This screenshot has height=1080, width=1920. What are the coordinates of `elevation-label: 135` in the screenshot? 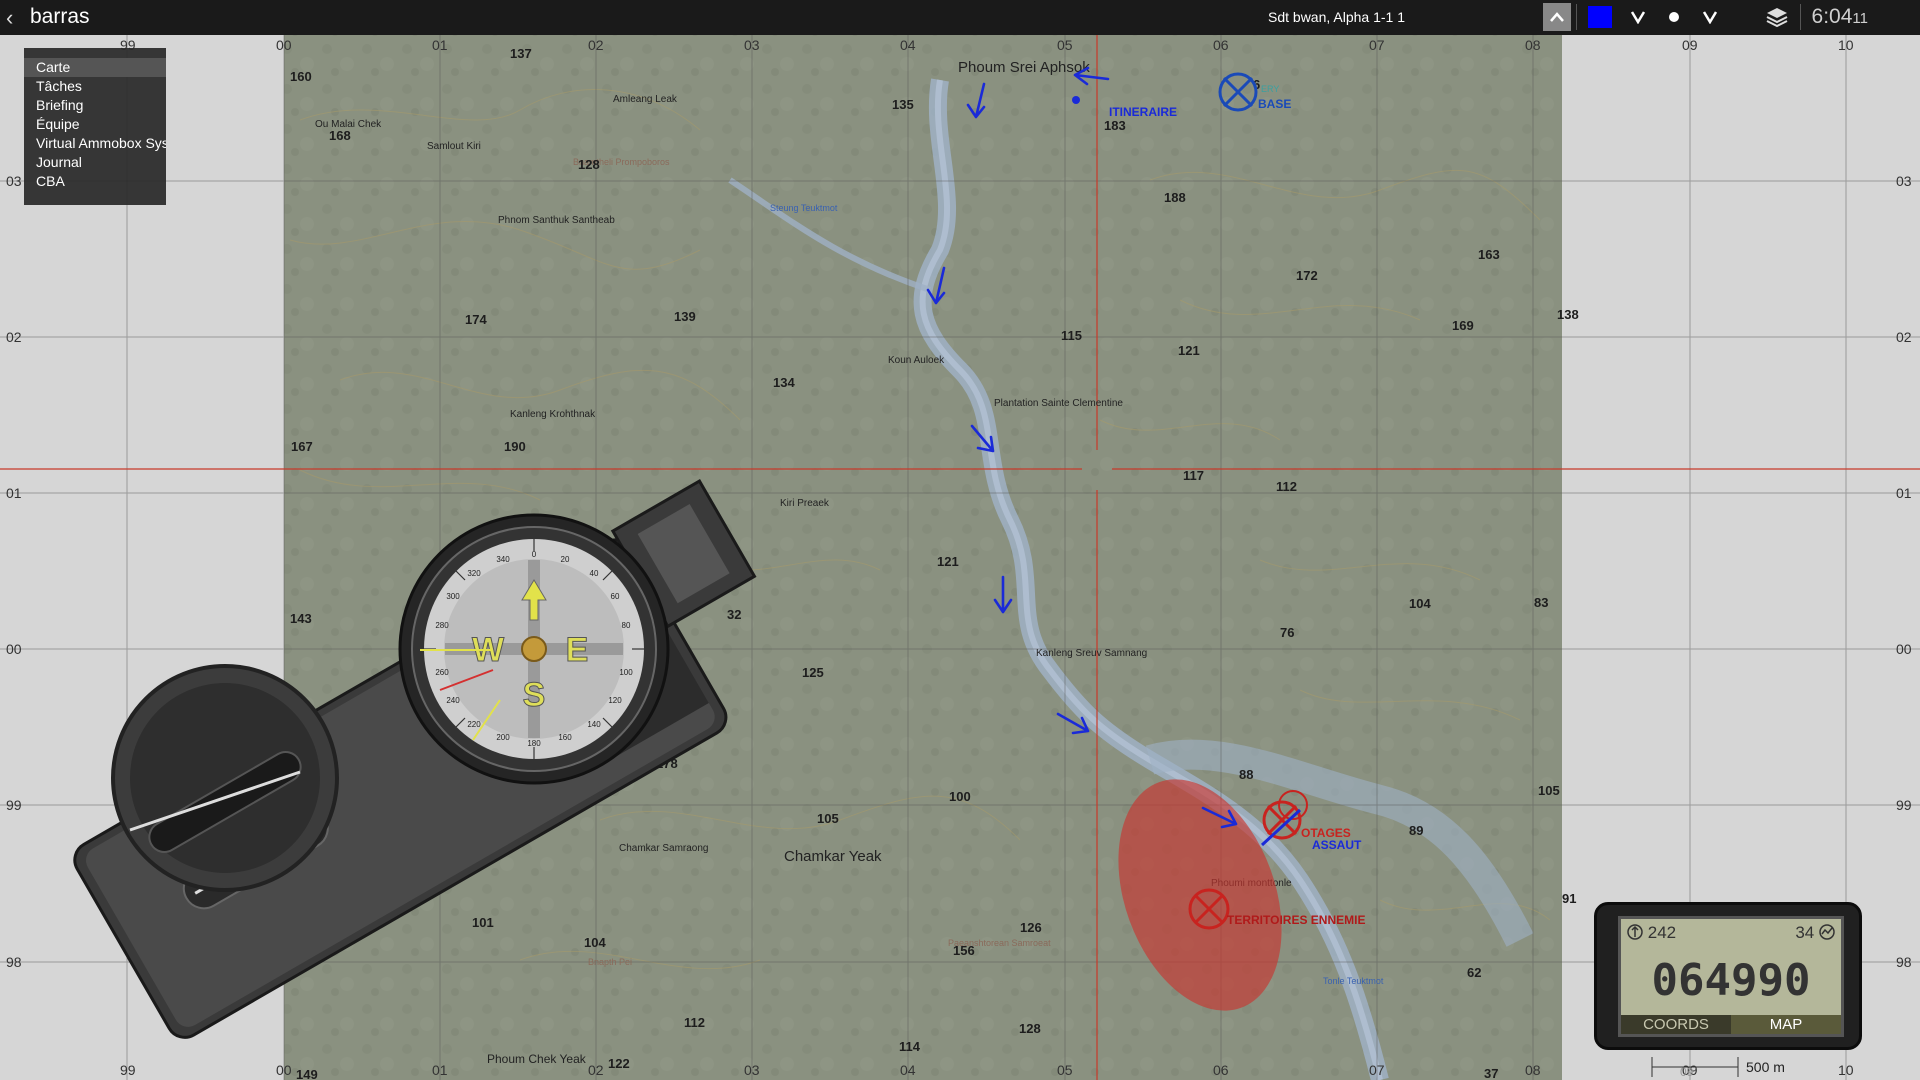 It's located at (903, 104).